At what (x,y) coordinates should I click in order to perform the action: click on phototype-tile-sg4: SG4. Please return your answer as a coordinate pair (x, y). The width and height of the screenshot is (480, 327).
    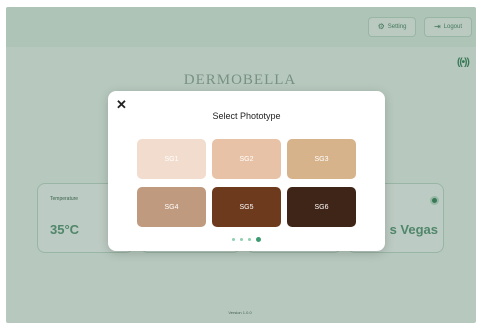
    Looking at the image, I should click on (171, 207).